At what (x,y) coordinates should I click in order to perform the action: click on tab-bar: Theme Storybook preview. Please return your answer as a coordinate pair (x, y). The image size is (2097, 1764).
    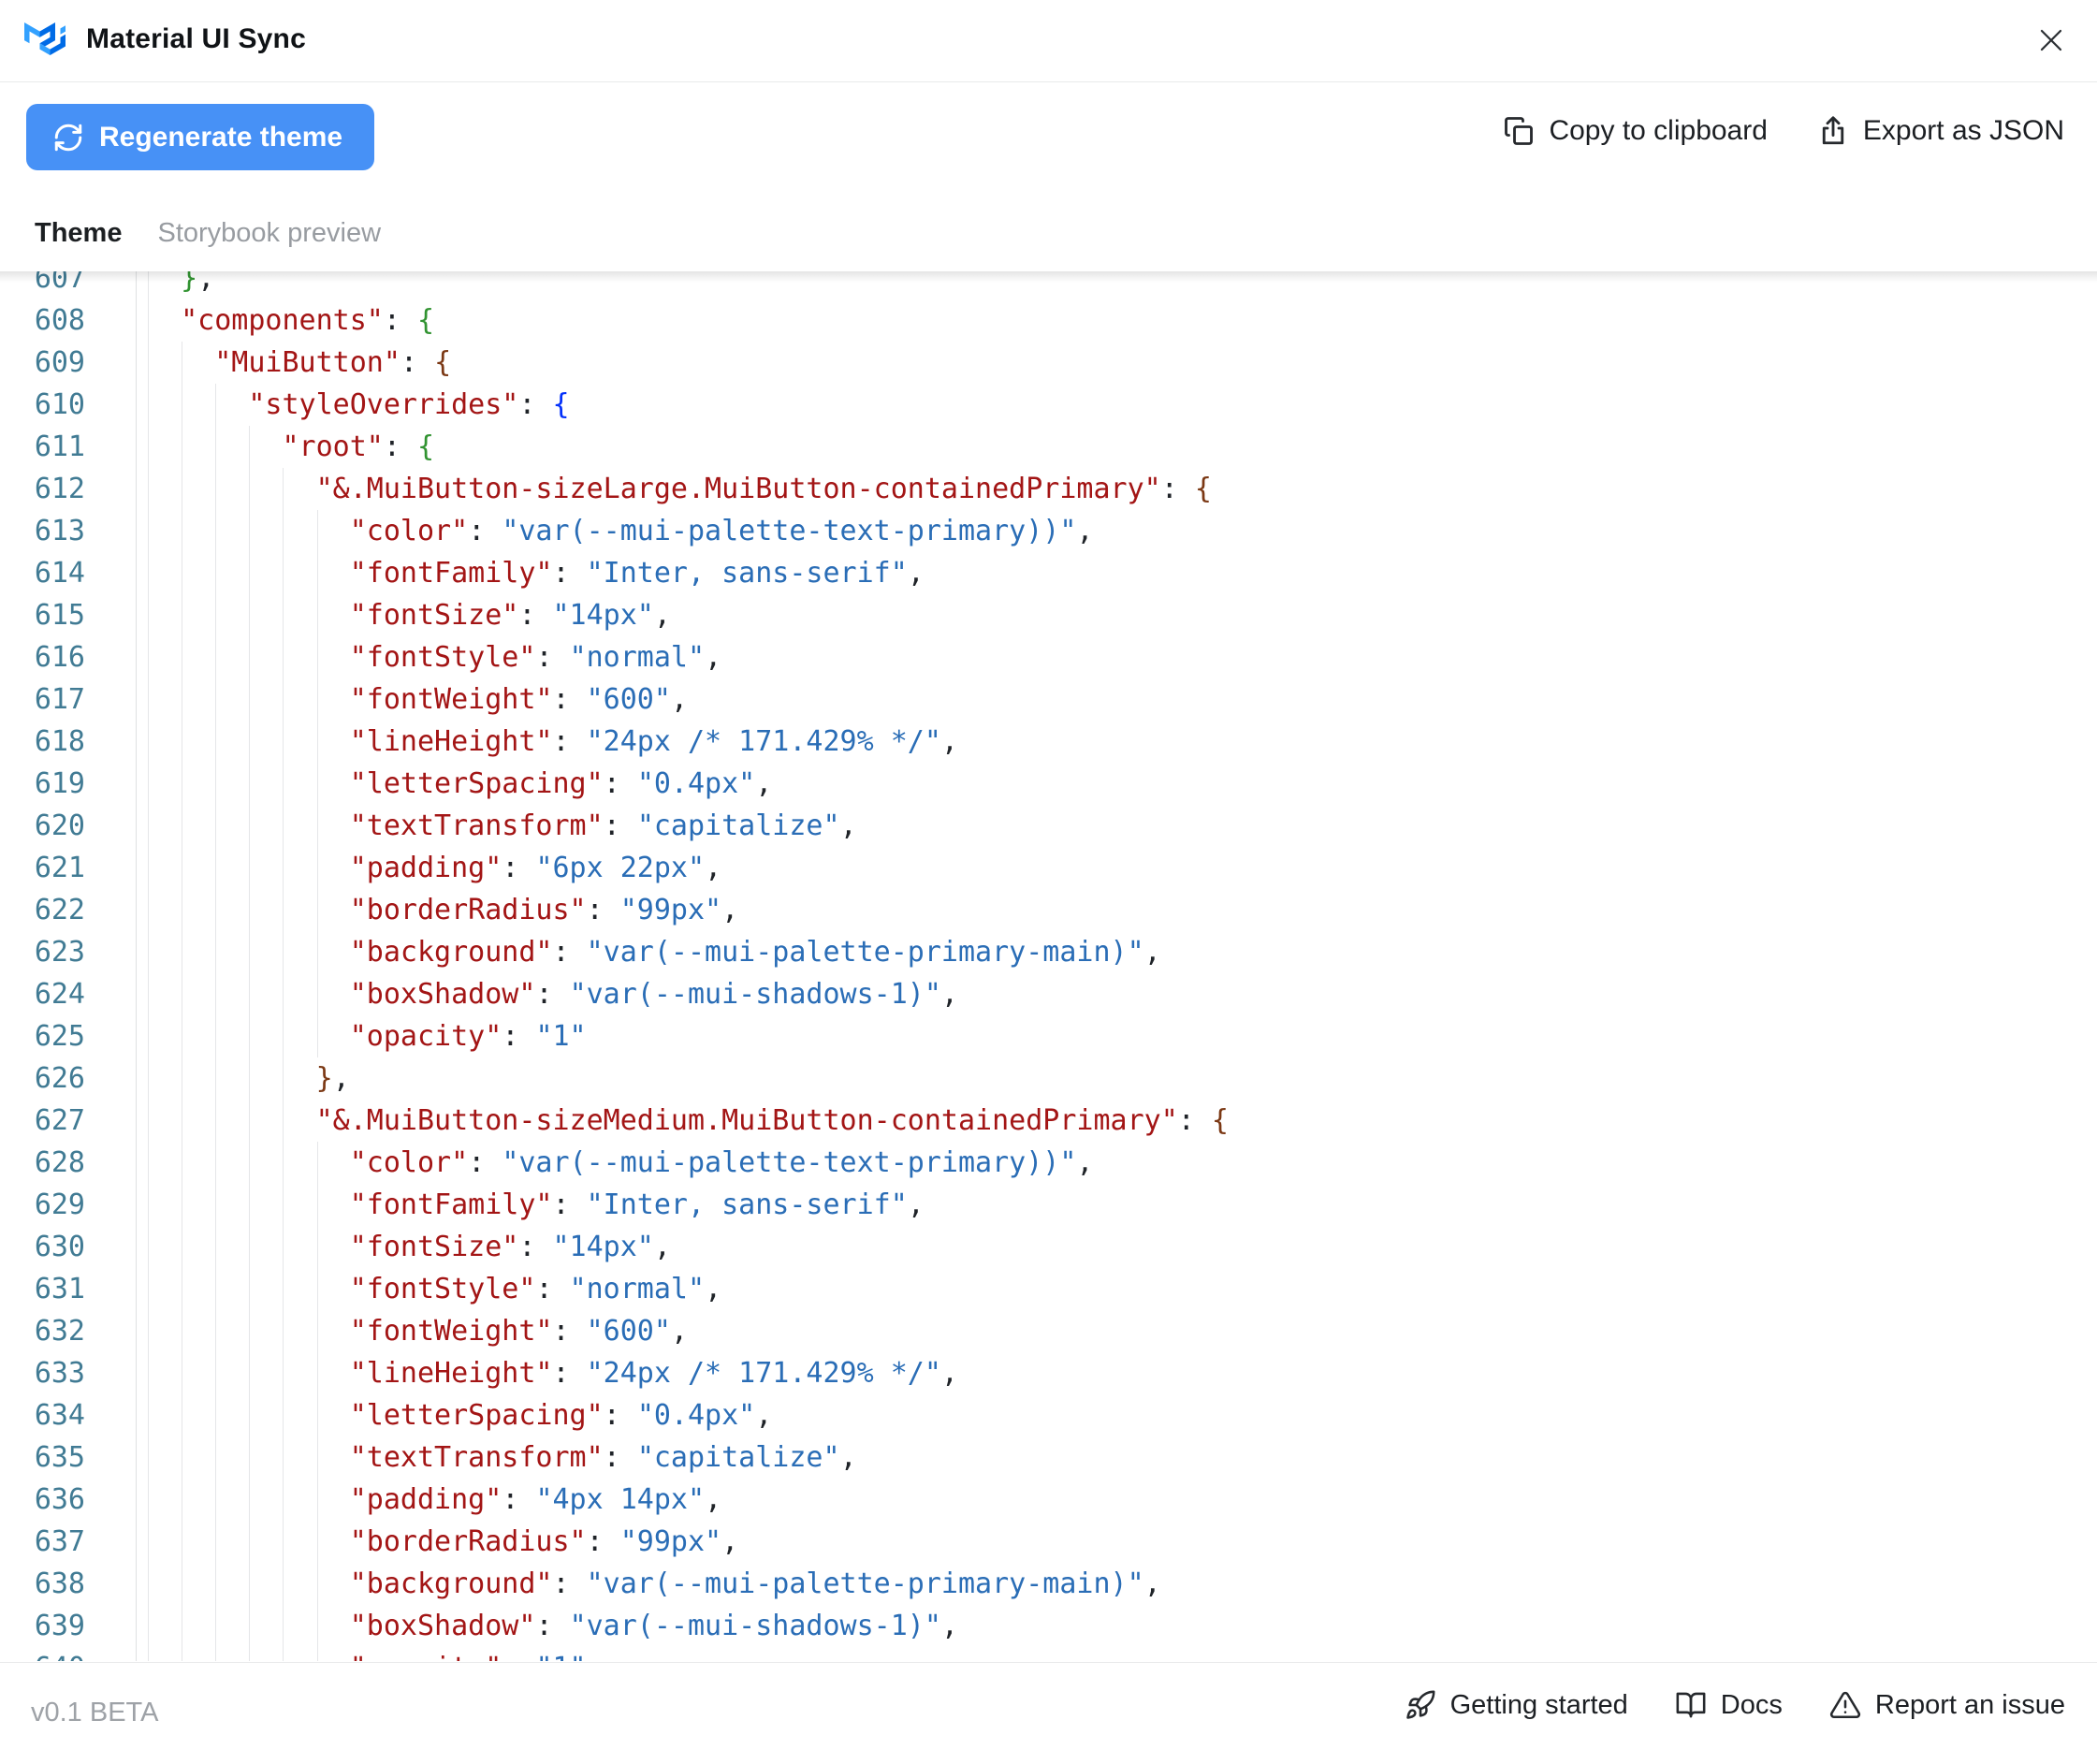
    Looking at the image, I should click on (208, 233).